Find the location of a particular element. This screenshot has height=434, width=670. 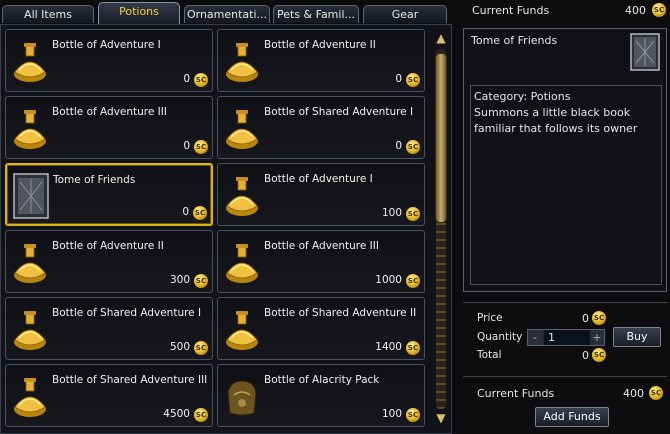

item-cell: Bottle of Shared Adventure I 0 SC is located at coordinates (321, 127).